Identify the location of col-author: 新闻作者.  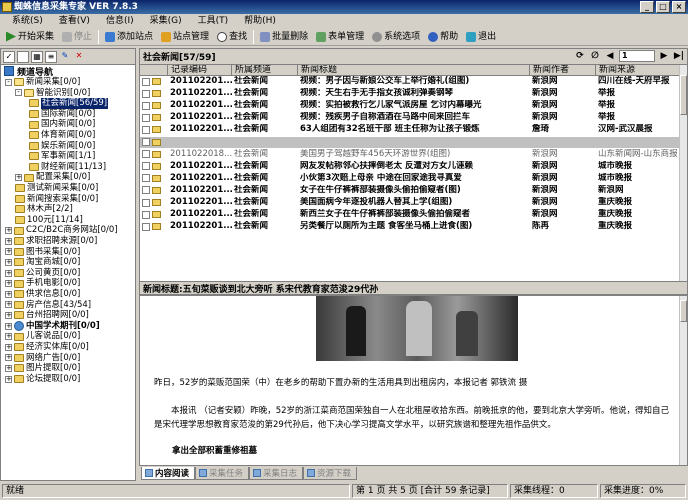
(563, 70).